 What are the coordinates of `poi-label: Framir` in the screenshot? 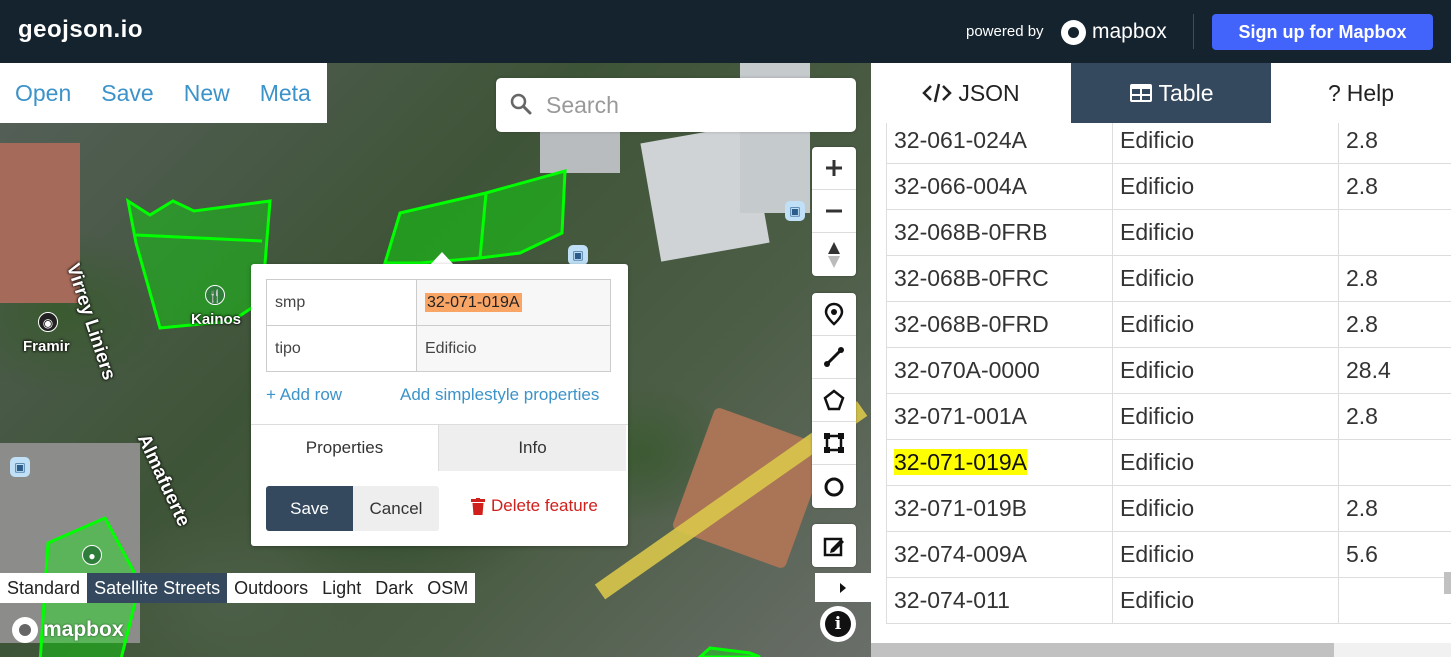 It's located at (46, 346).